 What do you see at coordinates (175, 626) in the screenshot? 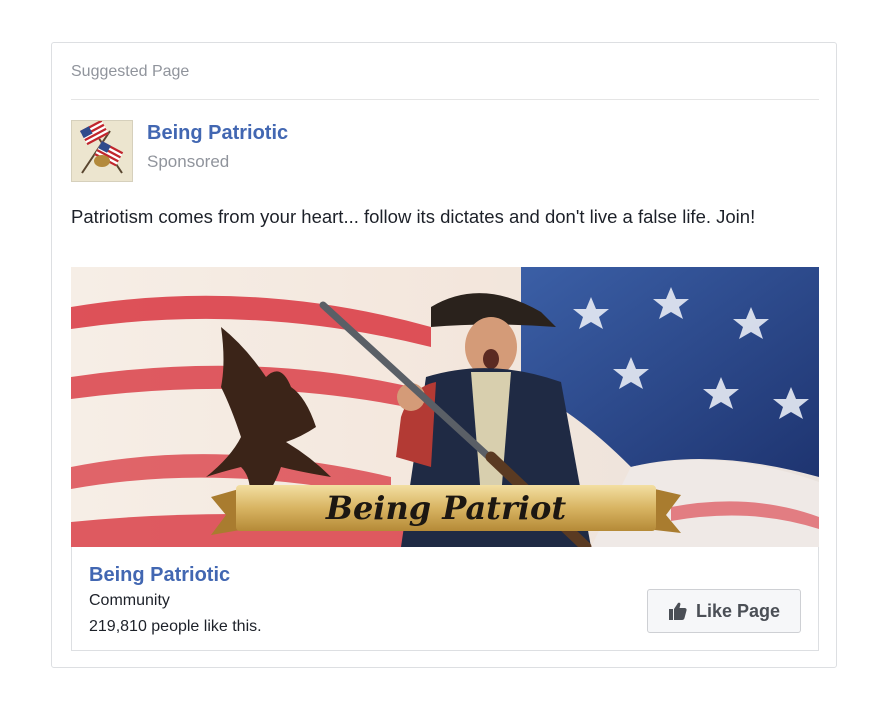
I see `page-like-count: 219,810 people like this.` at bounding box center [175, 626].